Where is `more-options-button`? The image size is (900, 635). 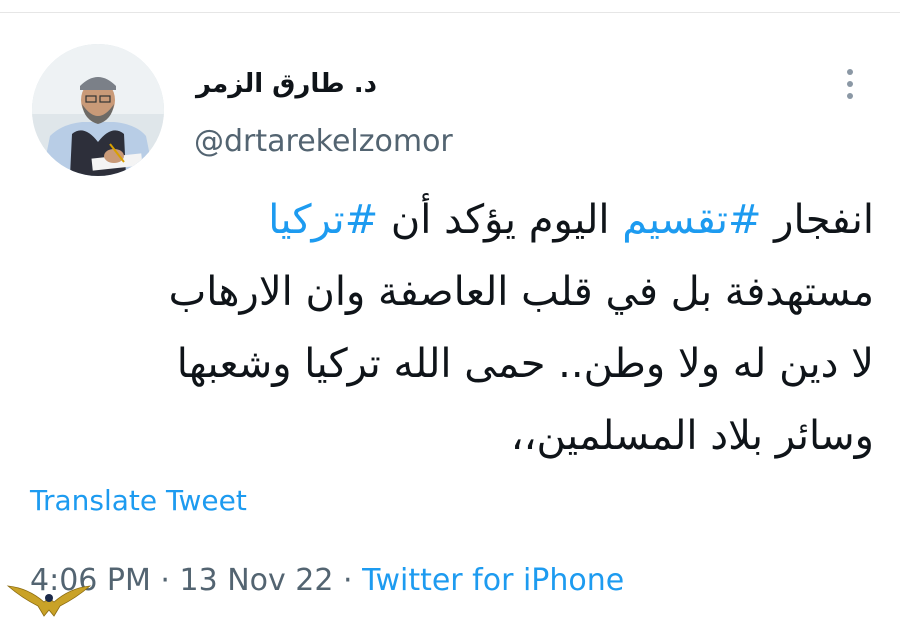 more-options-button is located at coordinates (850, 84).